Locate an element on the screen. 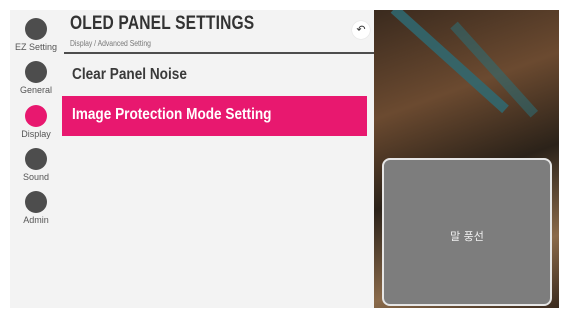 The height and width of the screenshot is (314, 569). nav-item-label: Display is located at coordinates (36, 134).